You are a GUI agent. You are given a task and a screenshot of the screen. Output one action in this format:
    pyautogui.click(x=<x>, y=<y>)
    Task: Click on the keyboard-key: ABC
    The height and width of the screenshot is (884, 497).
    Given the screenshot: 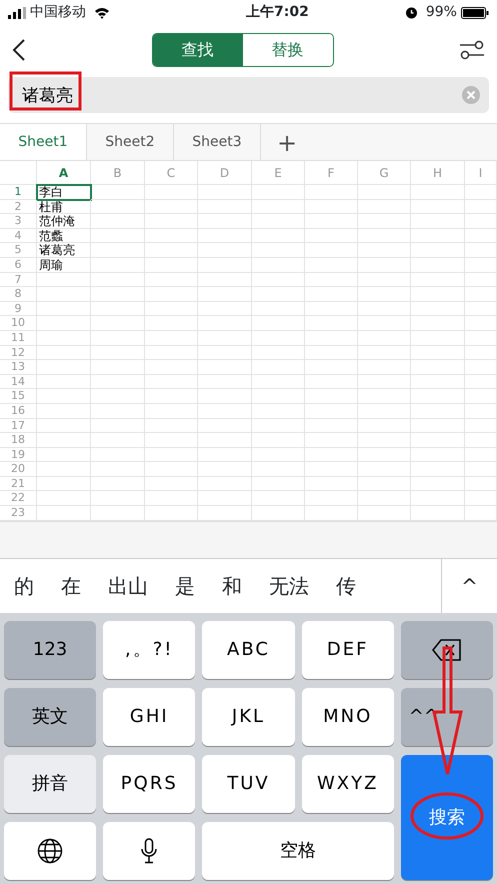 What is the action you would take?
    pyautogui.click(x=248, y=649)
    